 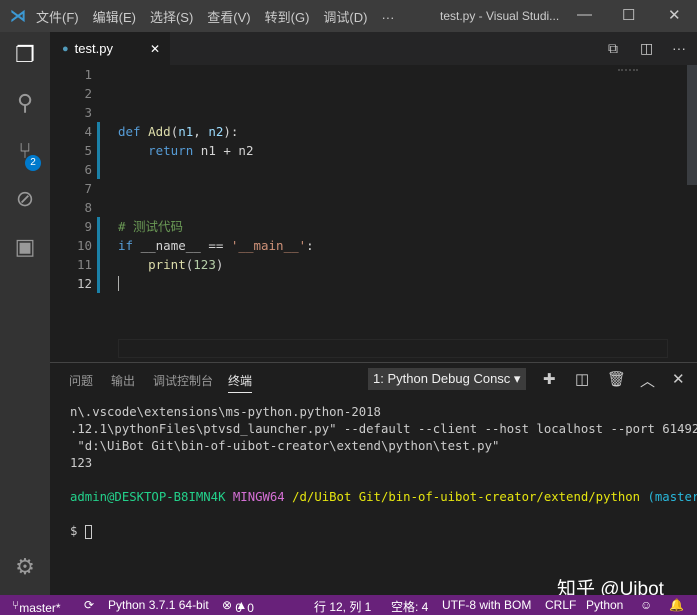 What do you see at coordinates (171, 17) in the screenshot?
I see `menu-selection: 选择(S)` at bounding box center [171, 17].